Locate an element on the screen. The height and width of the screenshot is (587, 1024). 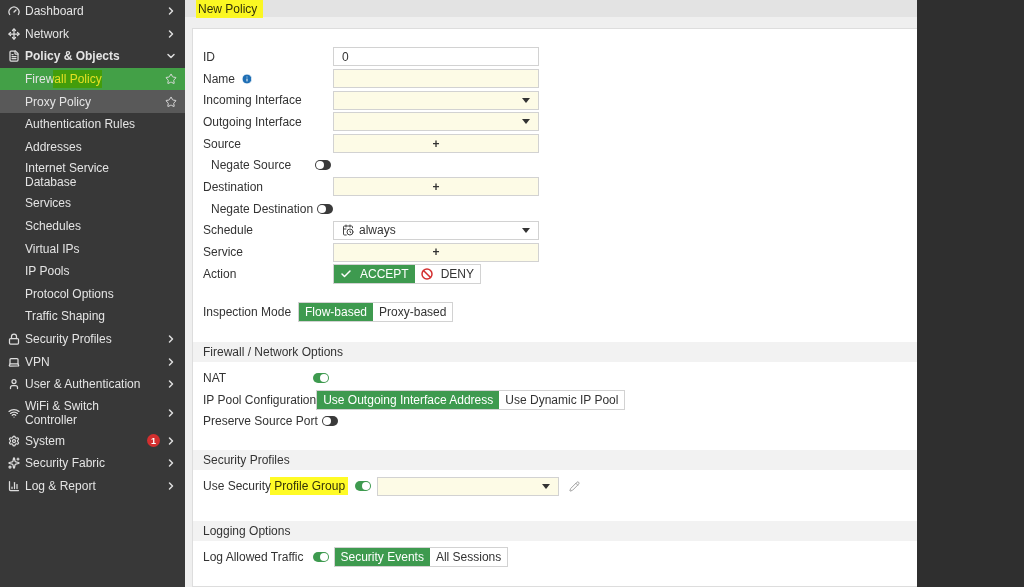
field-label: Action is located at coordinates (220, 273).